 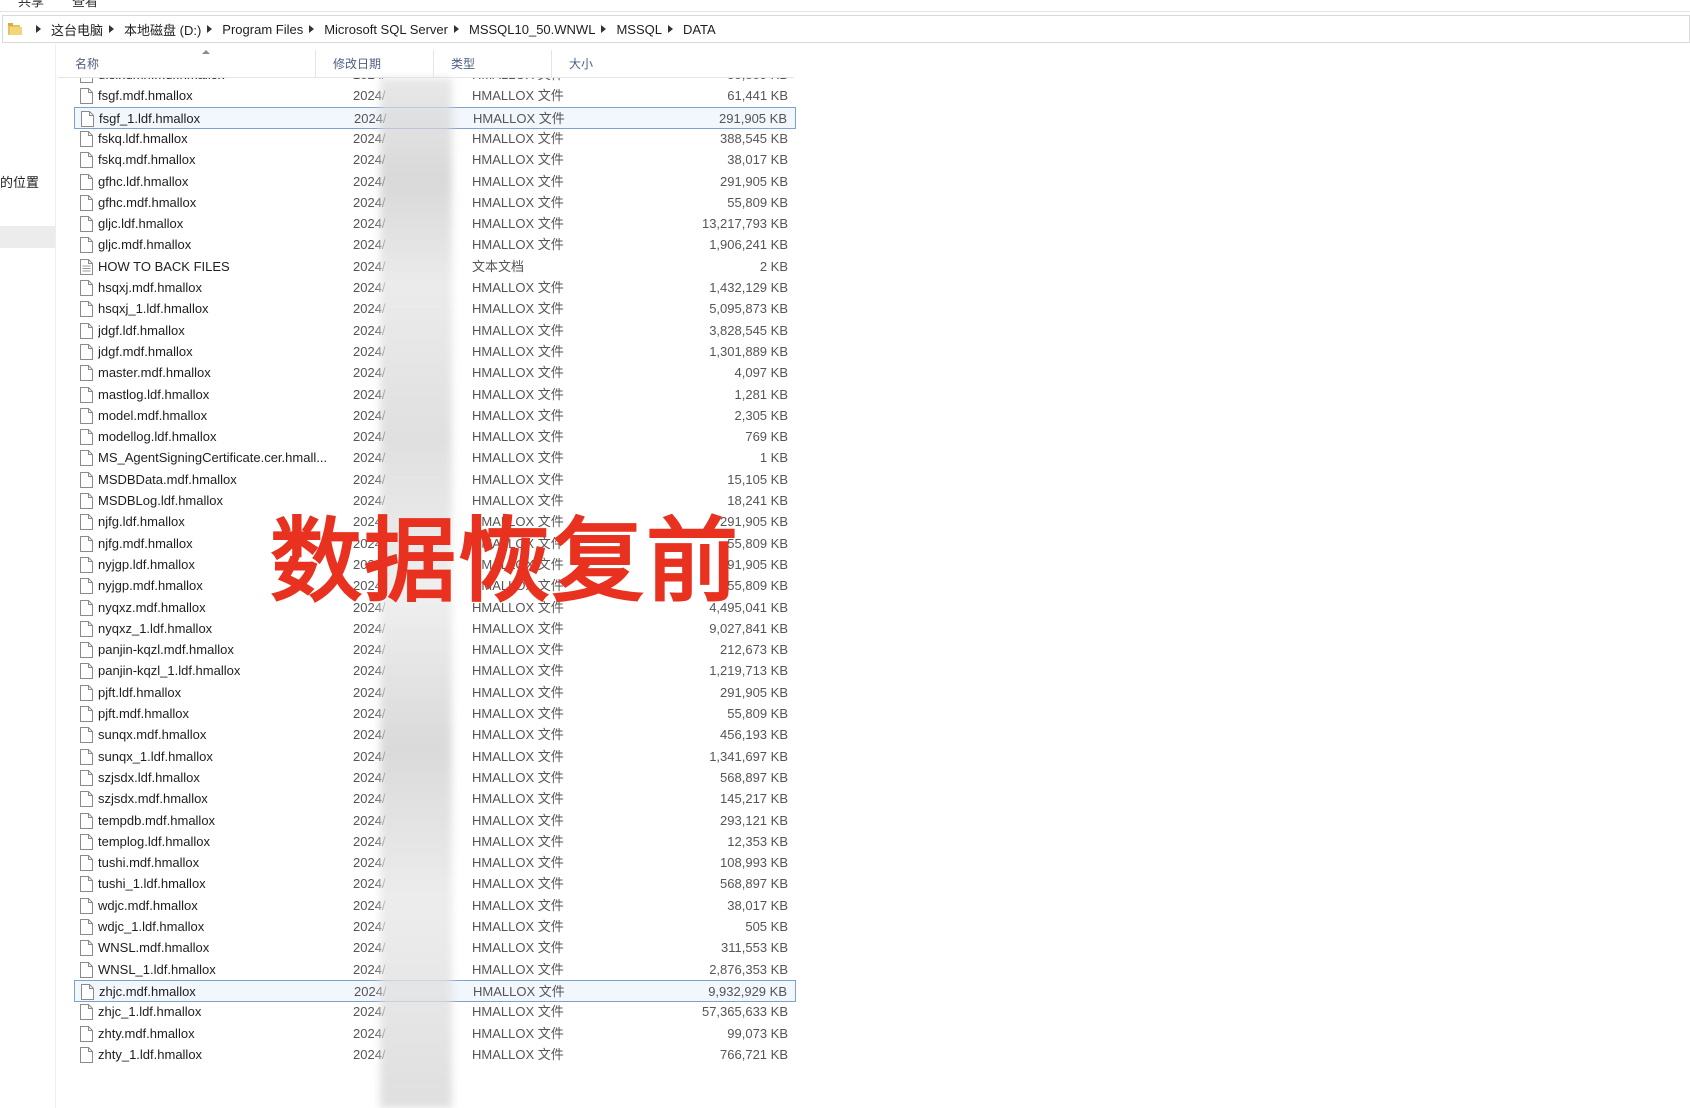 I want to click on ribbon-tab-view: 查看, so click(x=85, y=5).